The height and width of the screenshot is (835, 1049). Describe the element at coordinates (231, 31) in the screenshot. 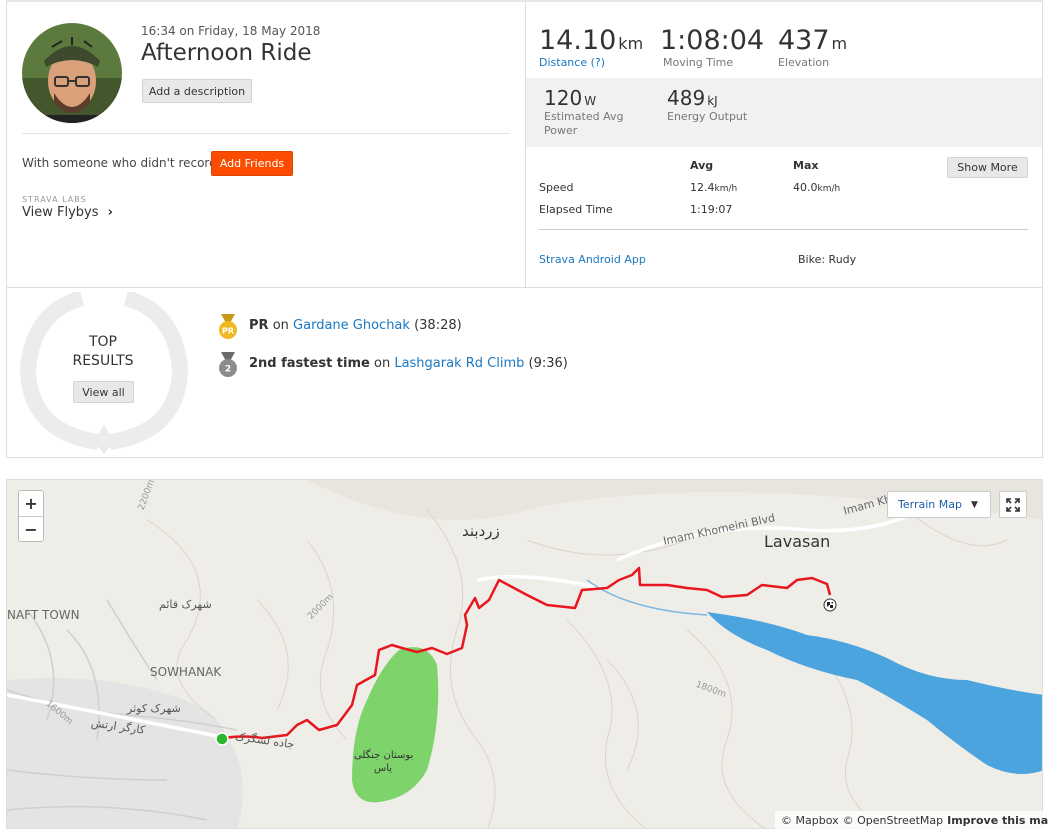

I see `activity-timestamp: 16:34 on Friday, 18 May 2018` at that location.